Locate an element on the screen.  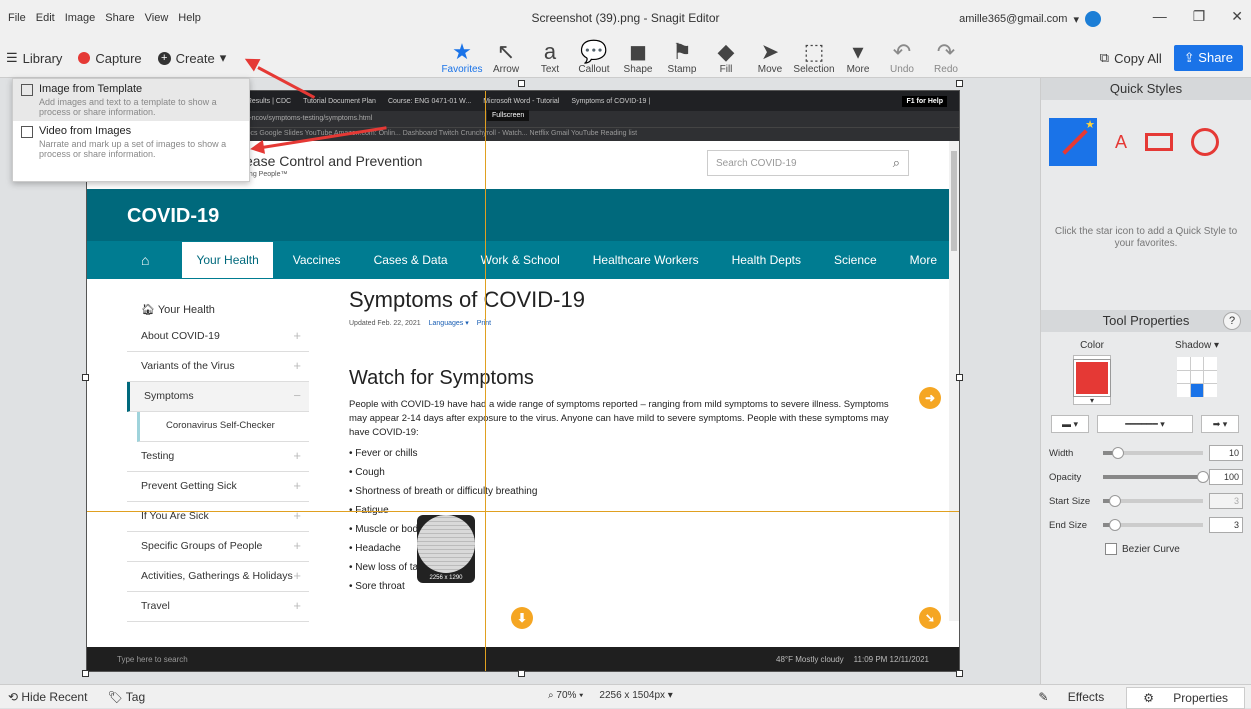
move-label: Move is located at coordinates (770, 69).